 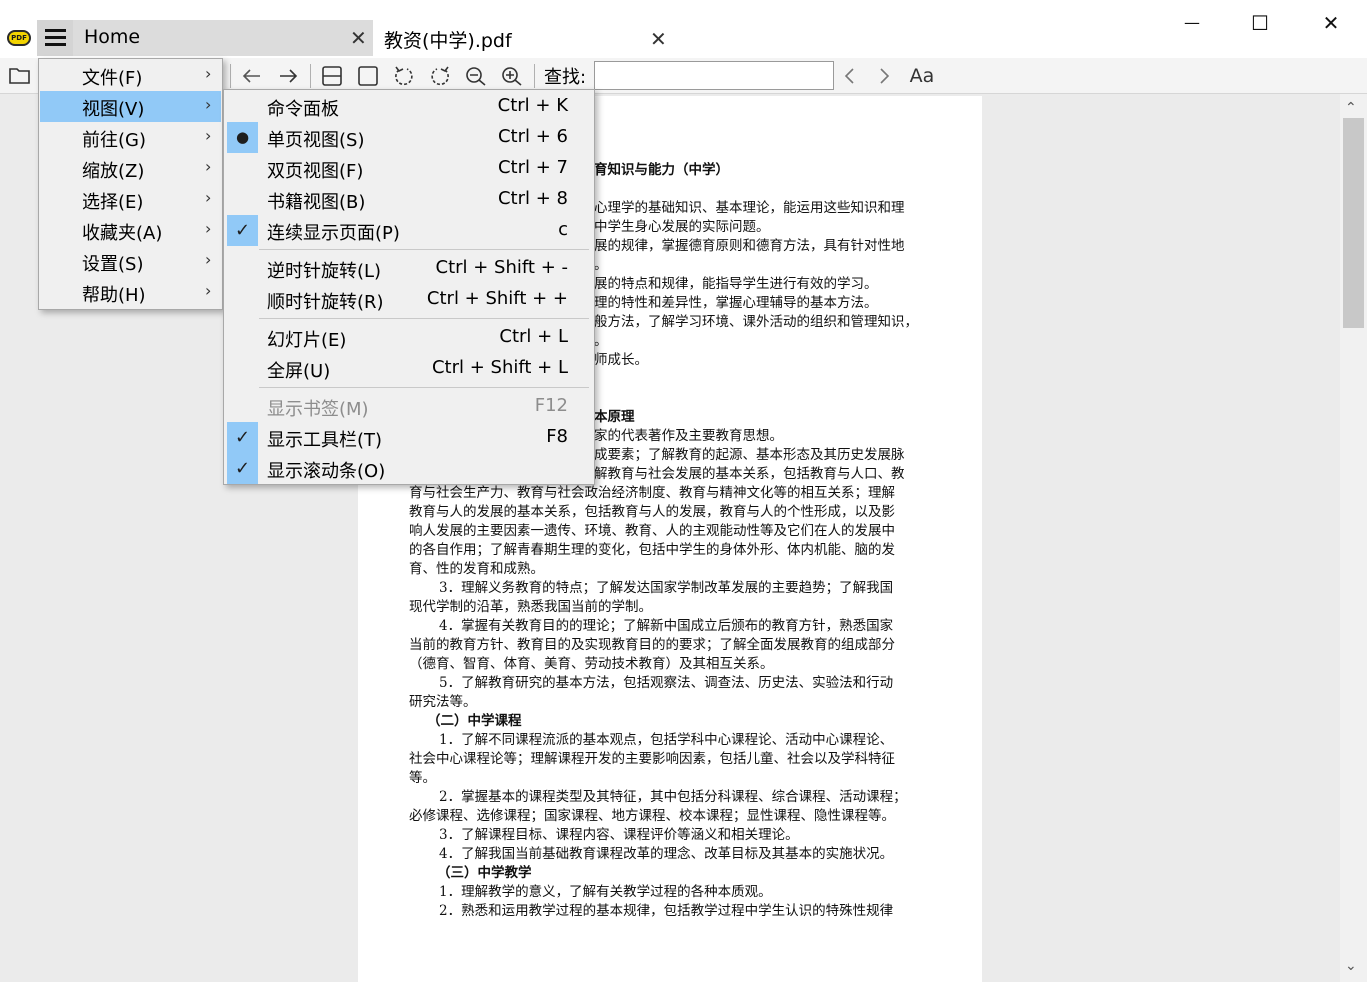 I want to click on find-next-icon, so click(x=884, y=76).